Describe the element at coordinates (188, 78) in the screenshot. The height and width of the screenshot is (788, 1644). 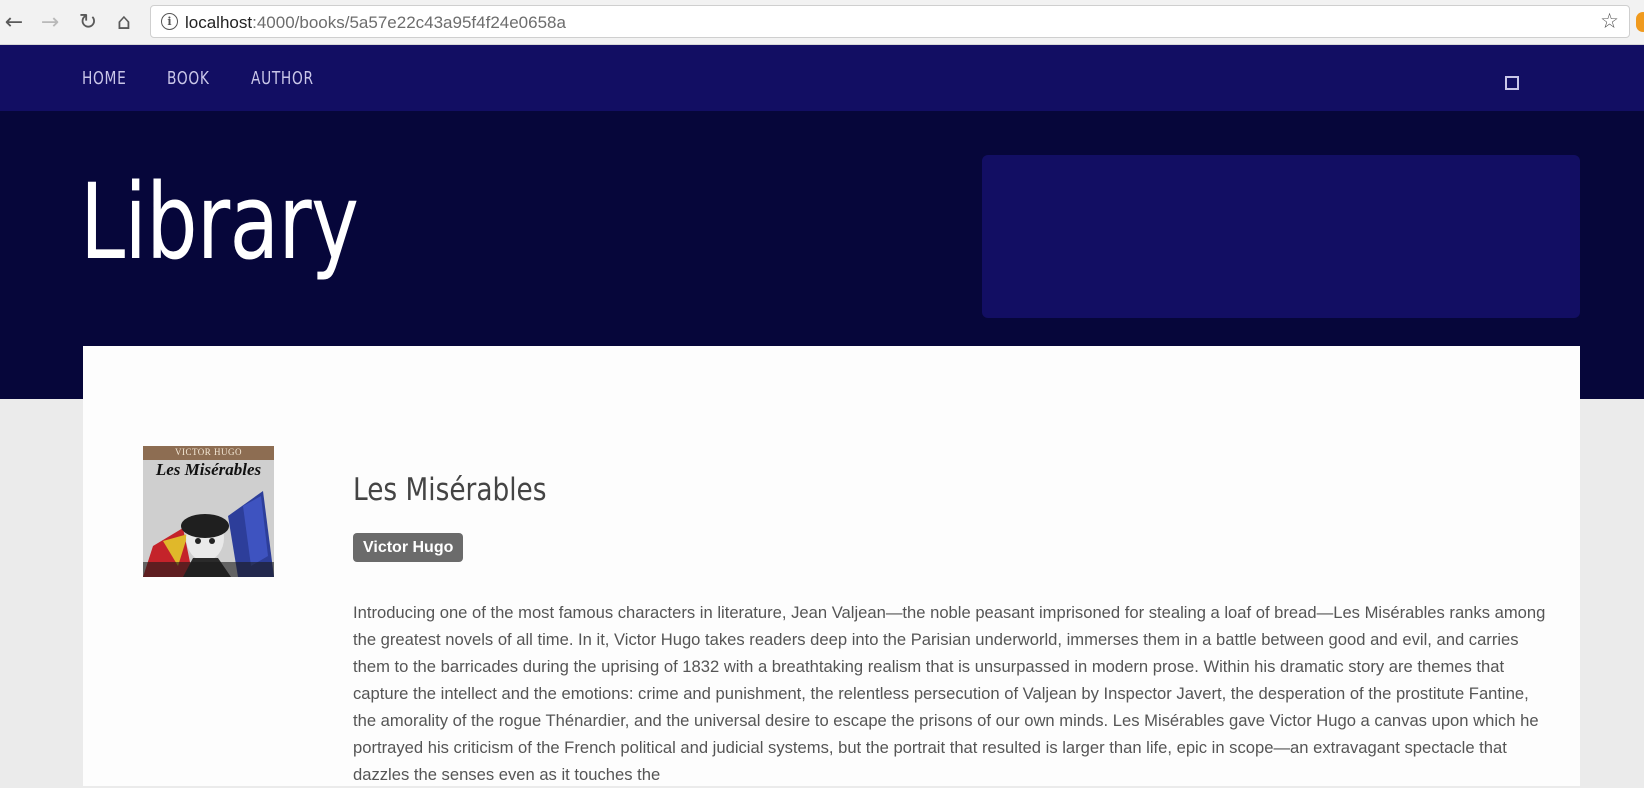
I see `nav-book-link: BOOK` at that location.